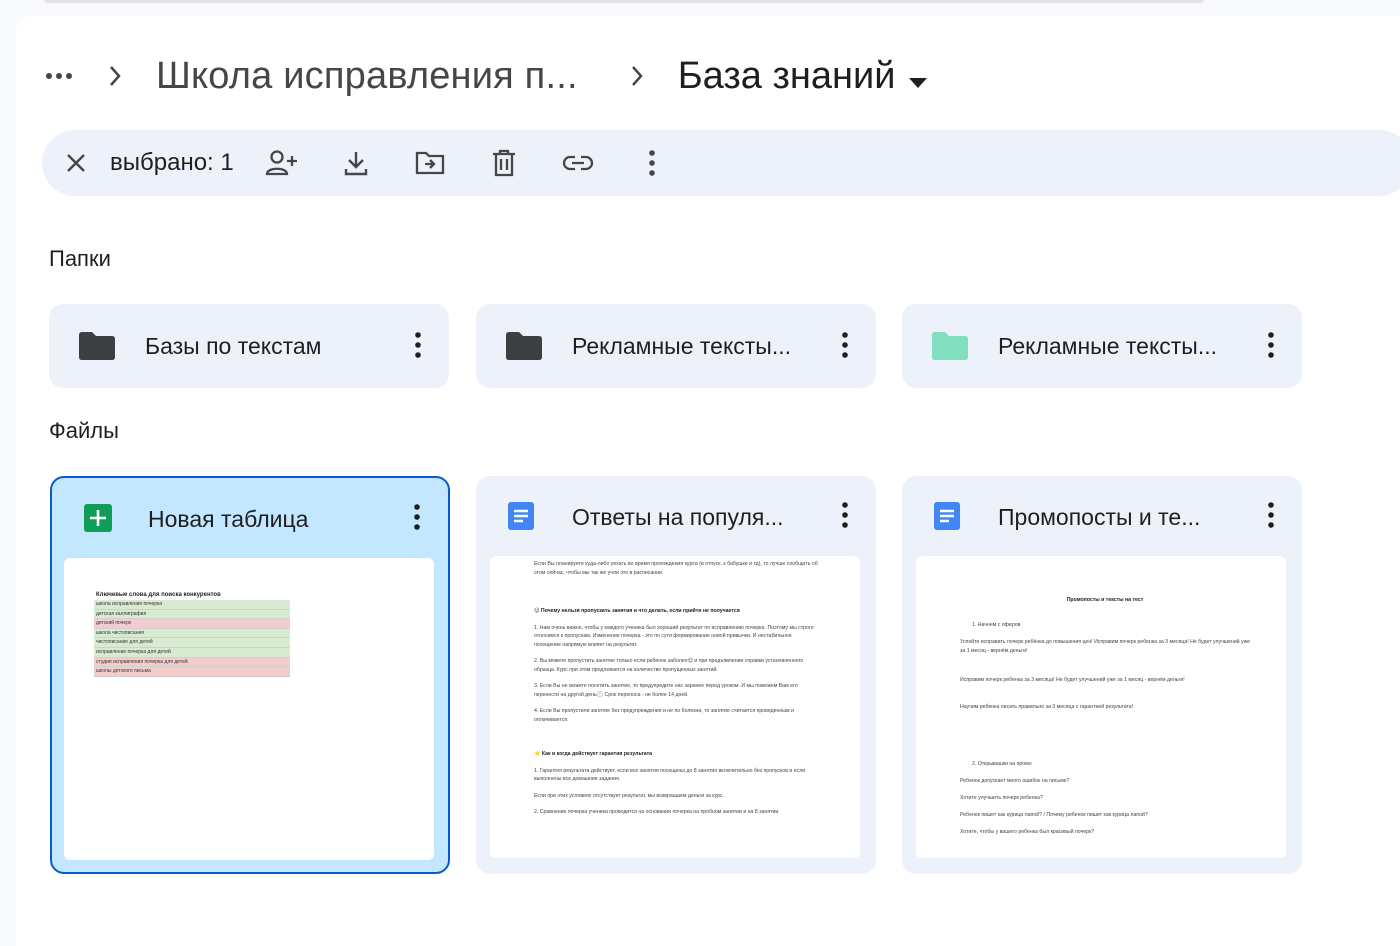  What do you see at coordinates (98, 520) in the screenshot?
I see `sheets-icon` at bounding box center [98, 520].